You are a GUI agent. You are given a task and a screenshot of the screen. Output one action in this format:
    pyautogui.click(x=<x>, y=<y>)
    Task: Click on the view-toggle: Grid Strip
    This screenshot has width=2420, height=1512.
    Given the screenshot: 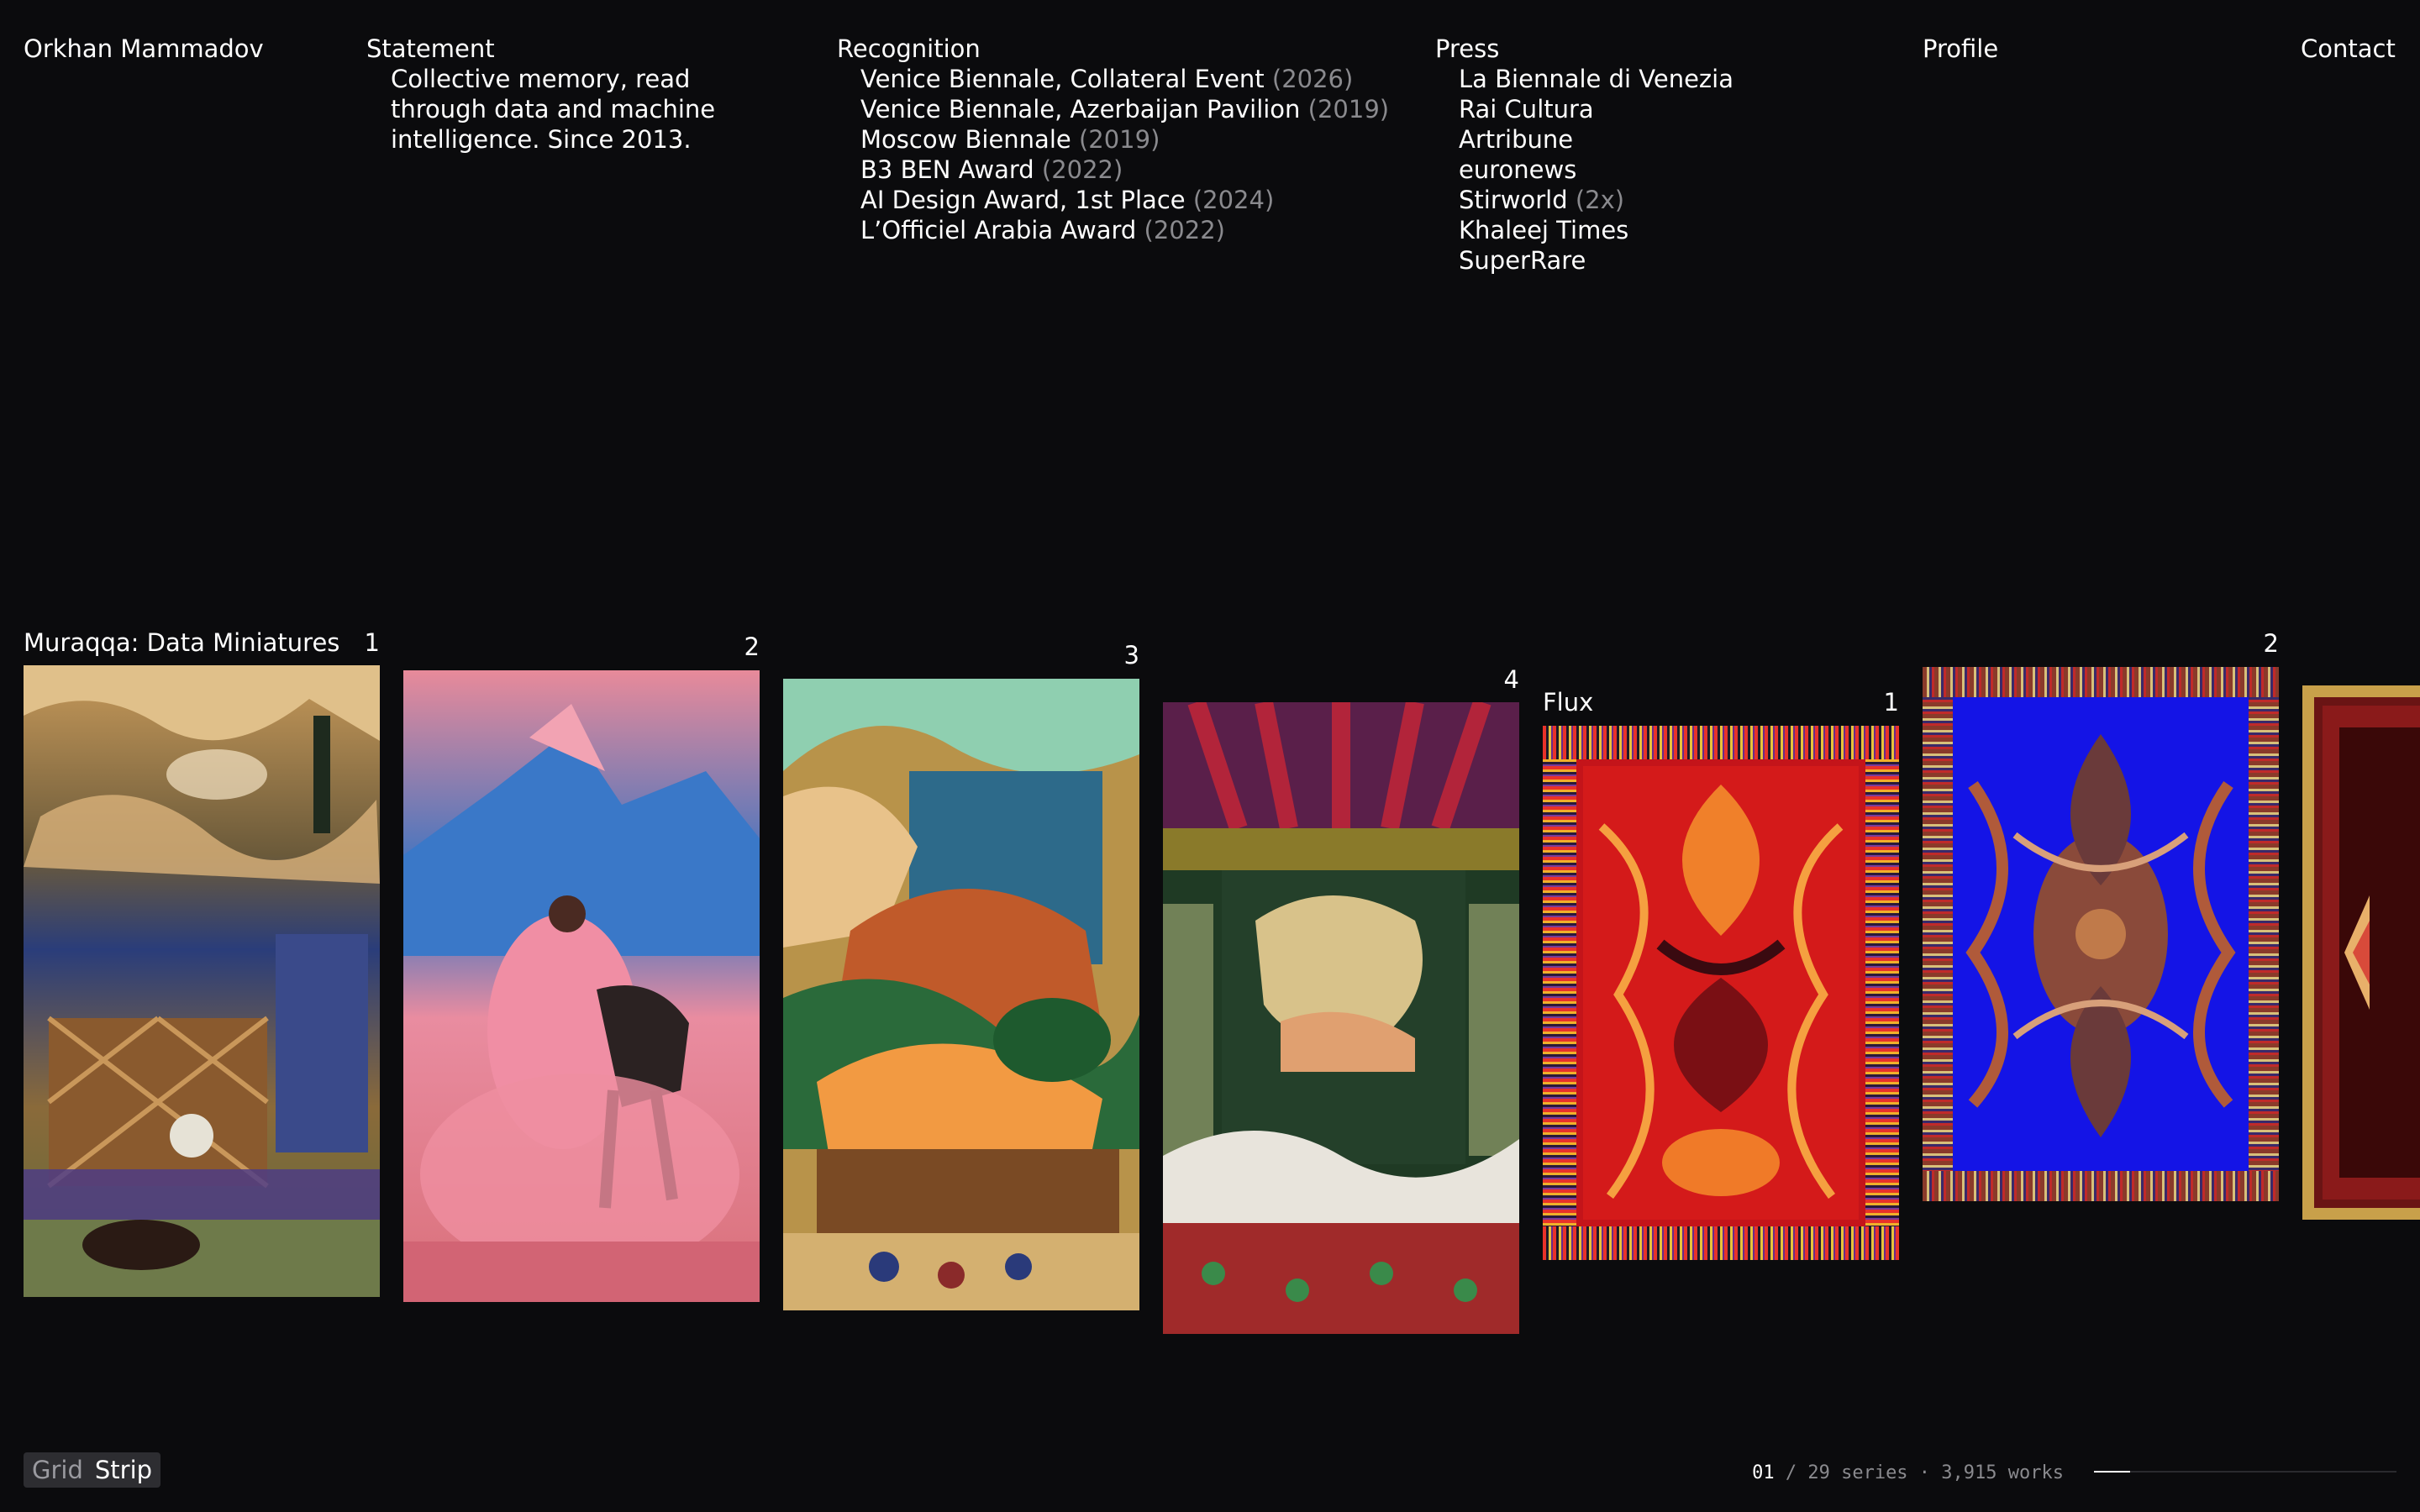 What is the action you would take?
    pyautogui.click(x=92, y=1470)
    